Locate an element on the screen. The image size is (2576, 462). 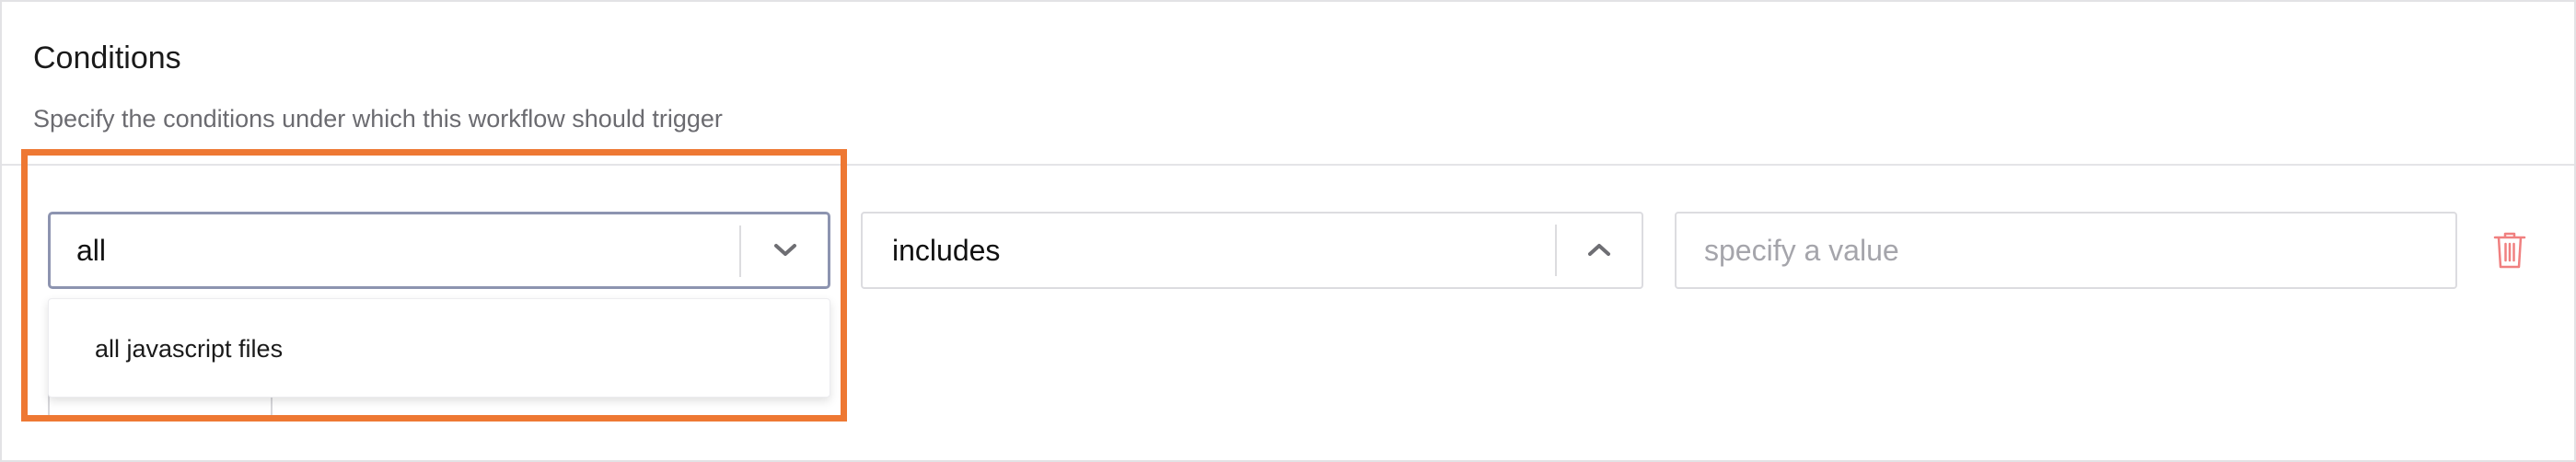
chevron-down-icon is located at coordinates (785, 250).